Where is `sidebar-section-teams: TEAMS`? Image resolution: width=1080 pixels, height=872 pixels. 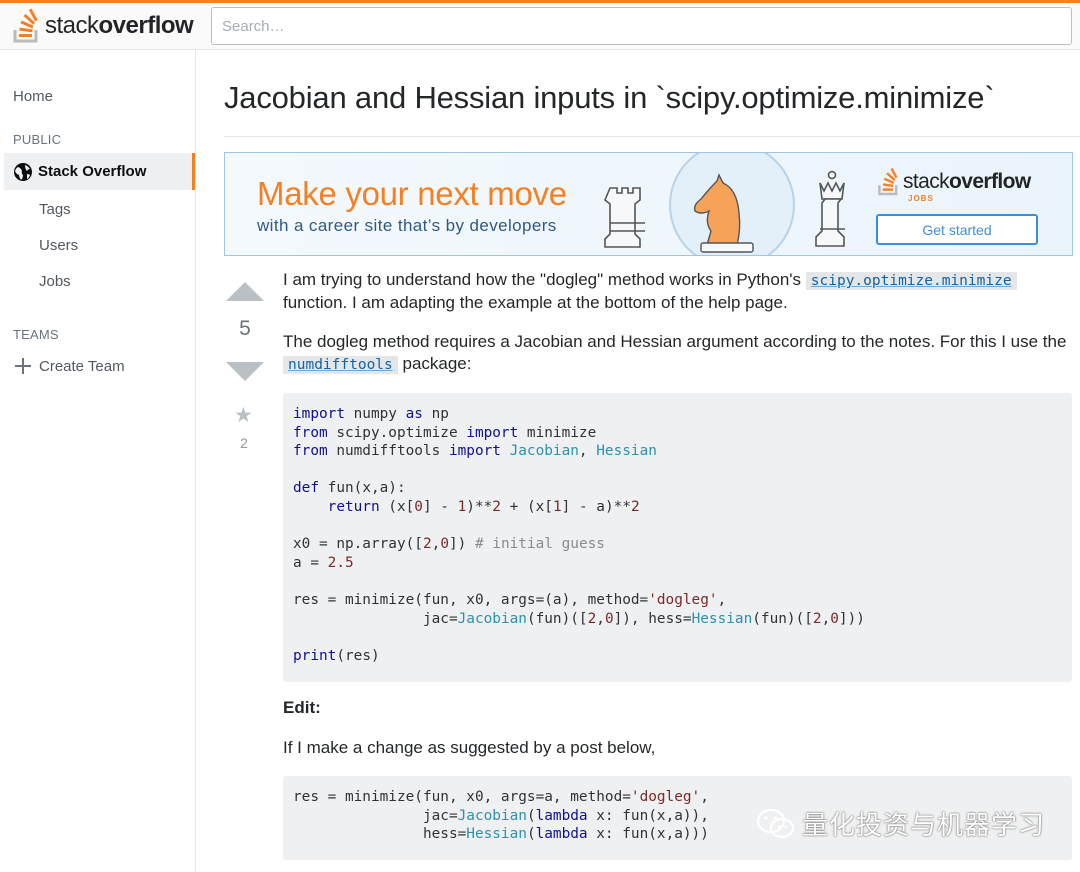
sidebar-section-teams: TEAMS is located at coordinates (36, 334).